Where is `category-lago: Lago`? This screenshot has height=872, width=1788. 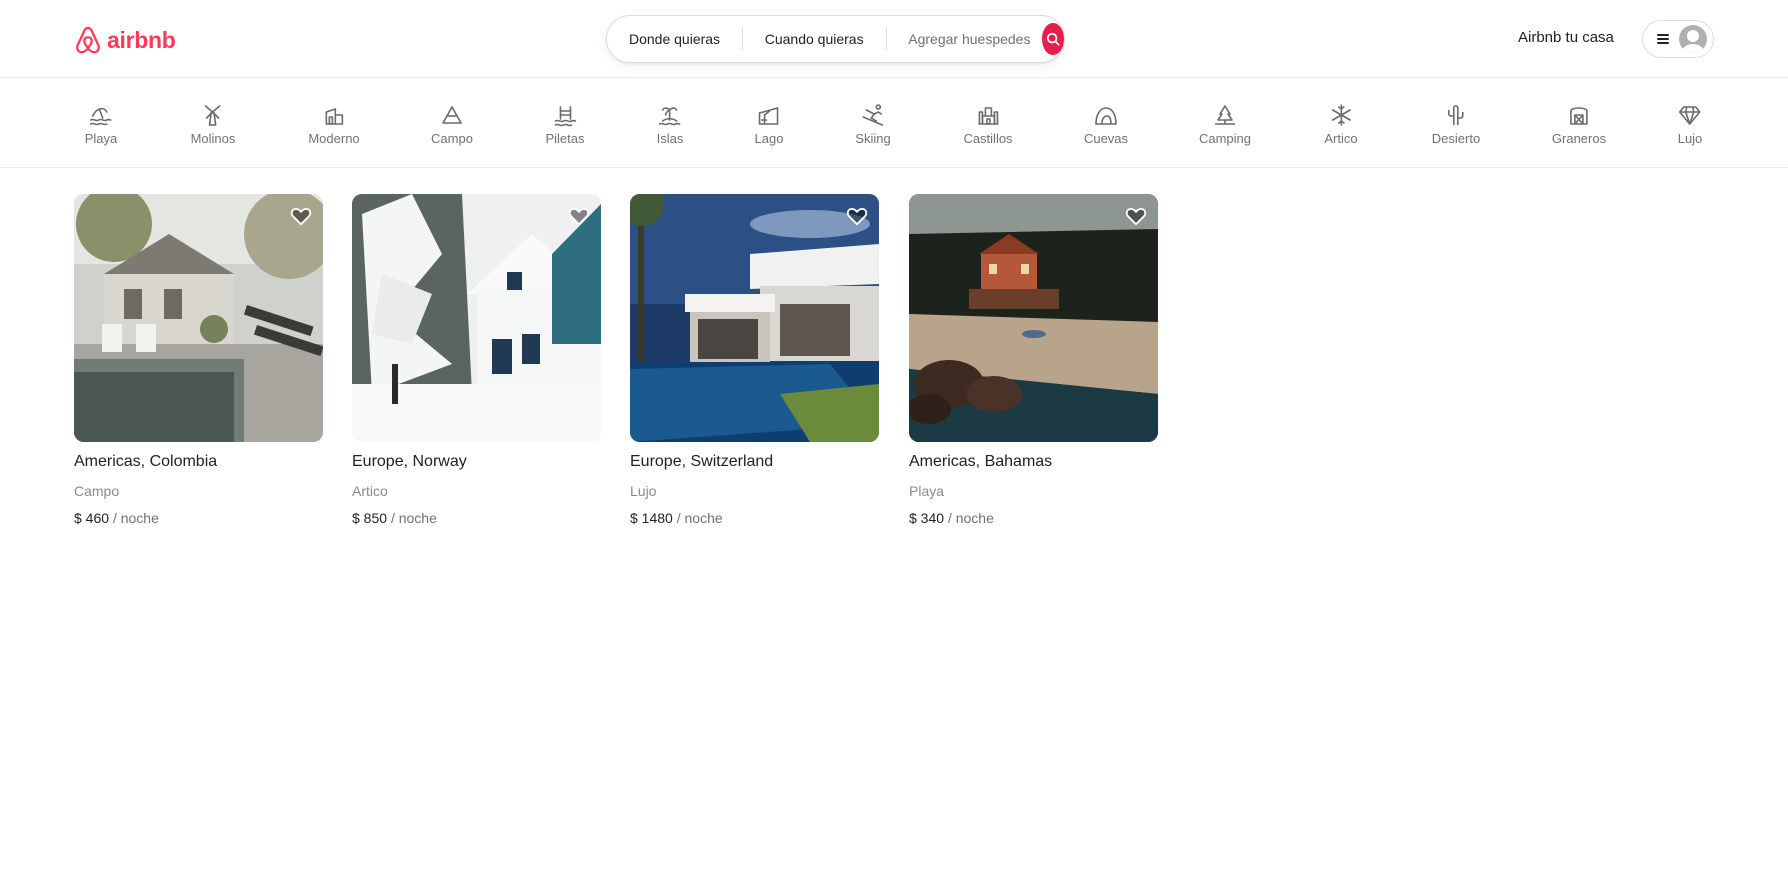 category-lago: Lago is located at coordinates (769, 128).